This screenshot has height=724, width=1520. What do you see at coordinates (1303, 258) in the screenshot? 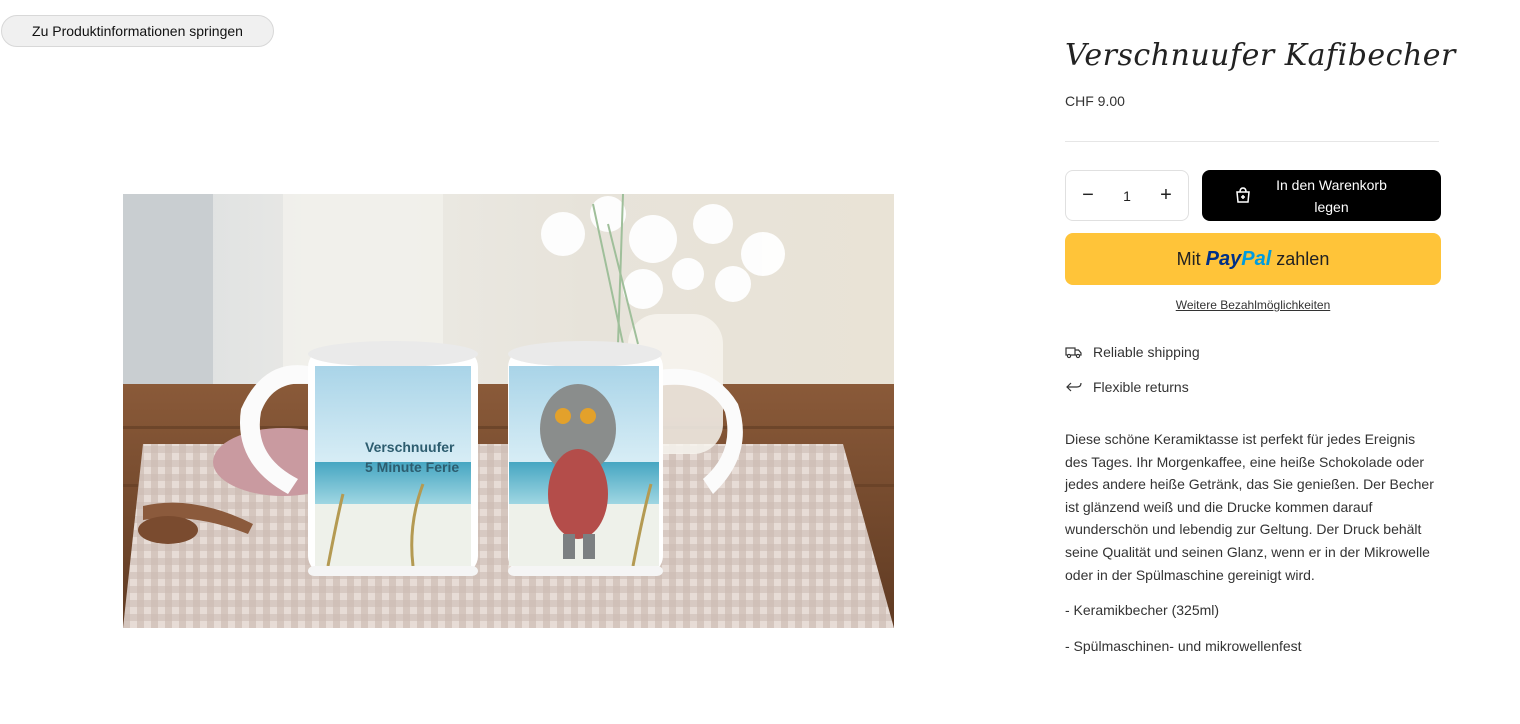
I see `paypal-suffix: zahlen` at bounding box center [1303, 258].